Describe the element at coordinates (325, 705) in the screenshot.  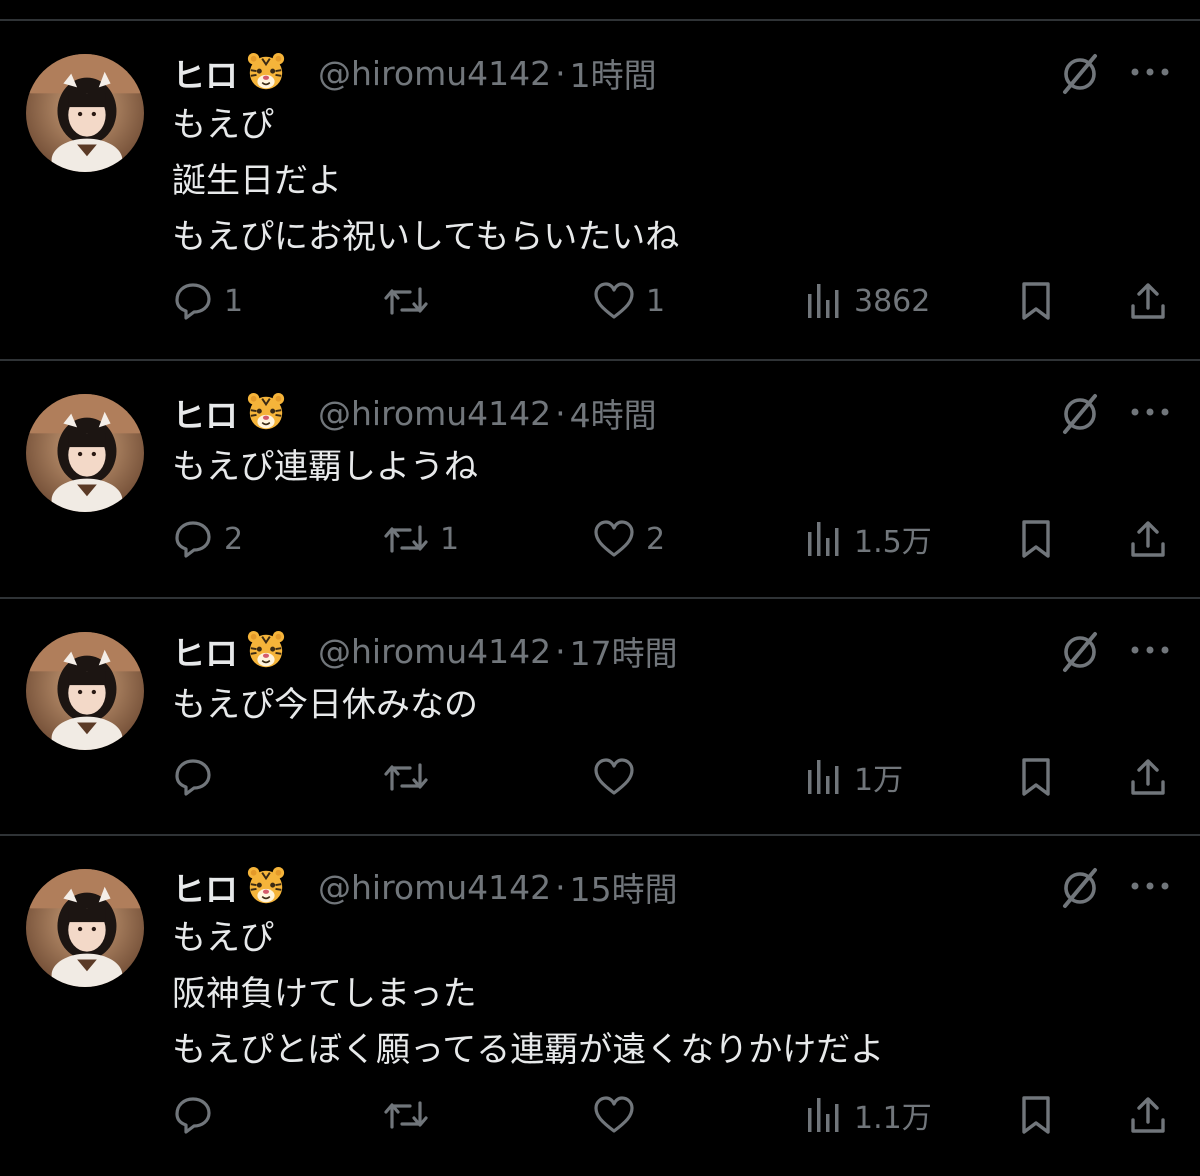
I see `tweet-text-line: もえぴ今日休みなの` at that location.